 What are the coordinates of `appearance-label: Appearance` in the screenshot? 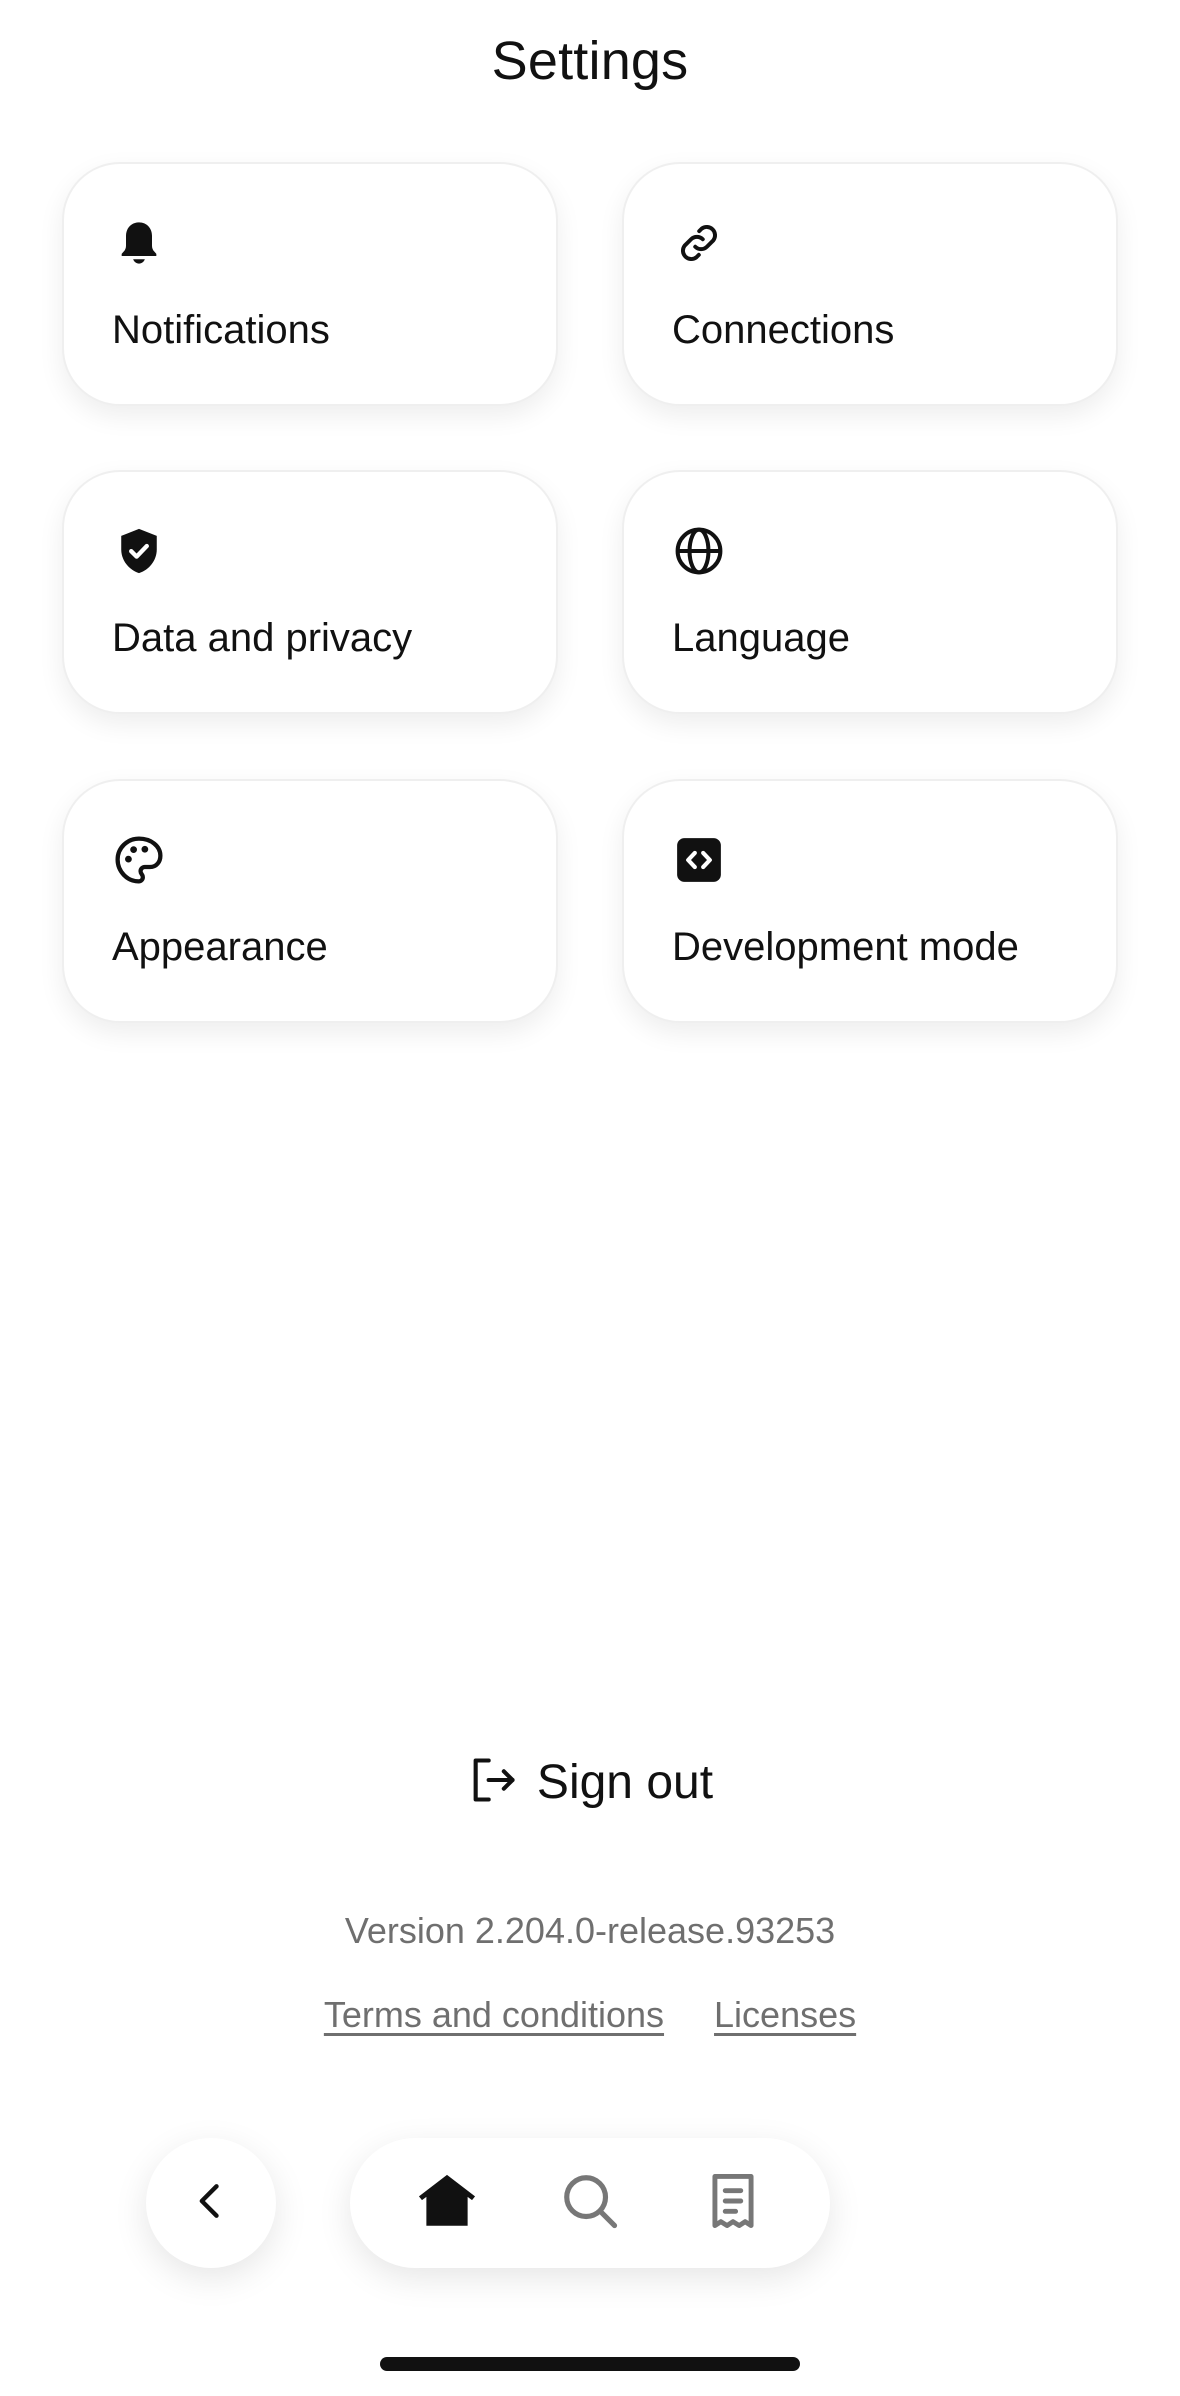 It's located at (220, 947).